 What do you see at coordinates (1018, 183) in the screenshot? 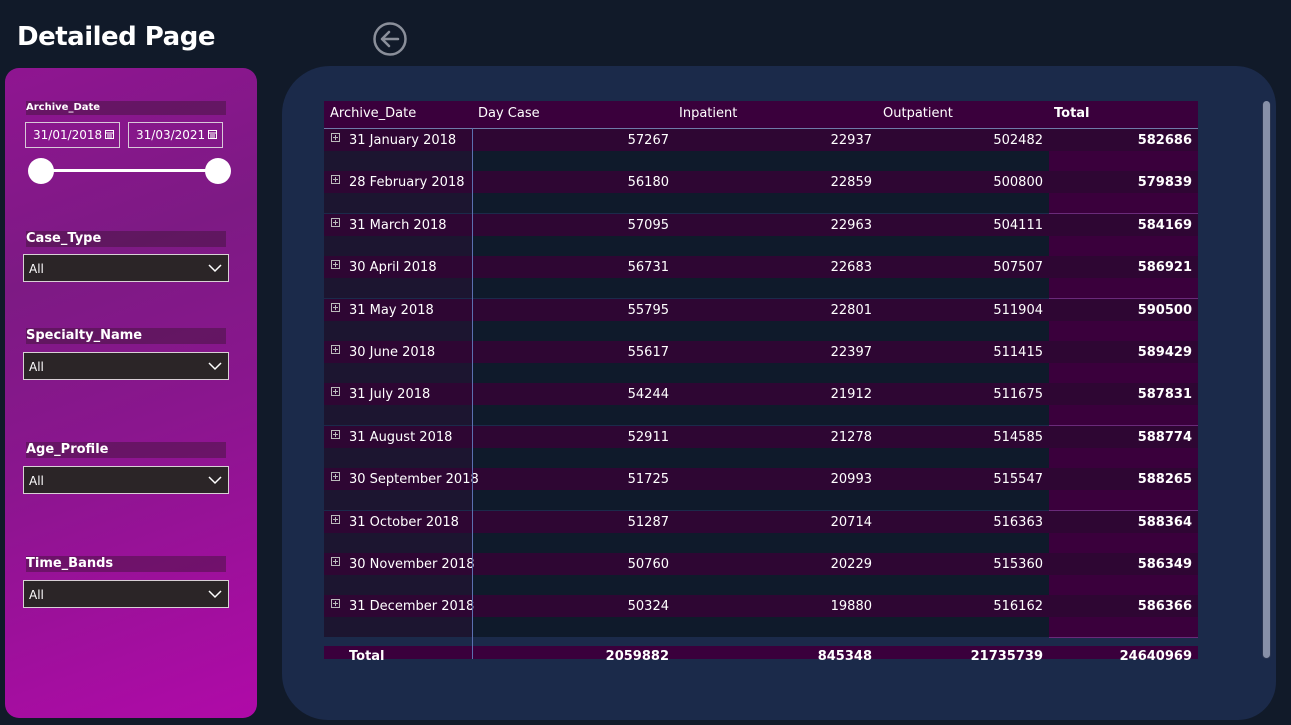
I see `cell-outpatient: 500800` at bounding box center [1018, 183].